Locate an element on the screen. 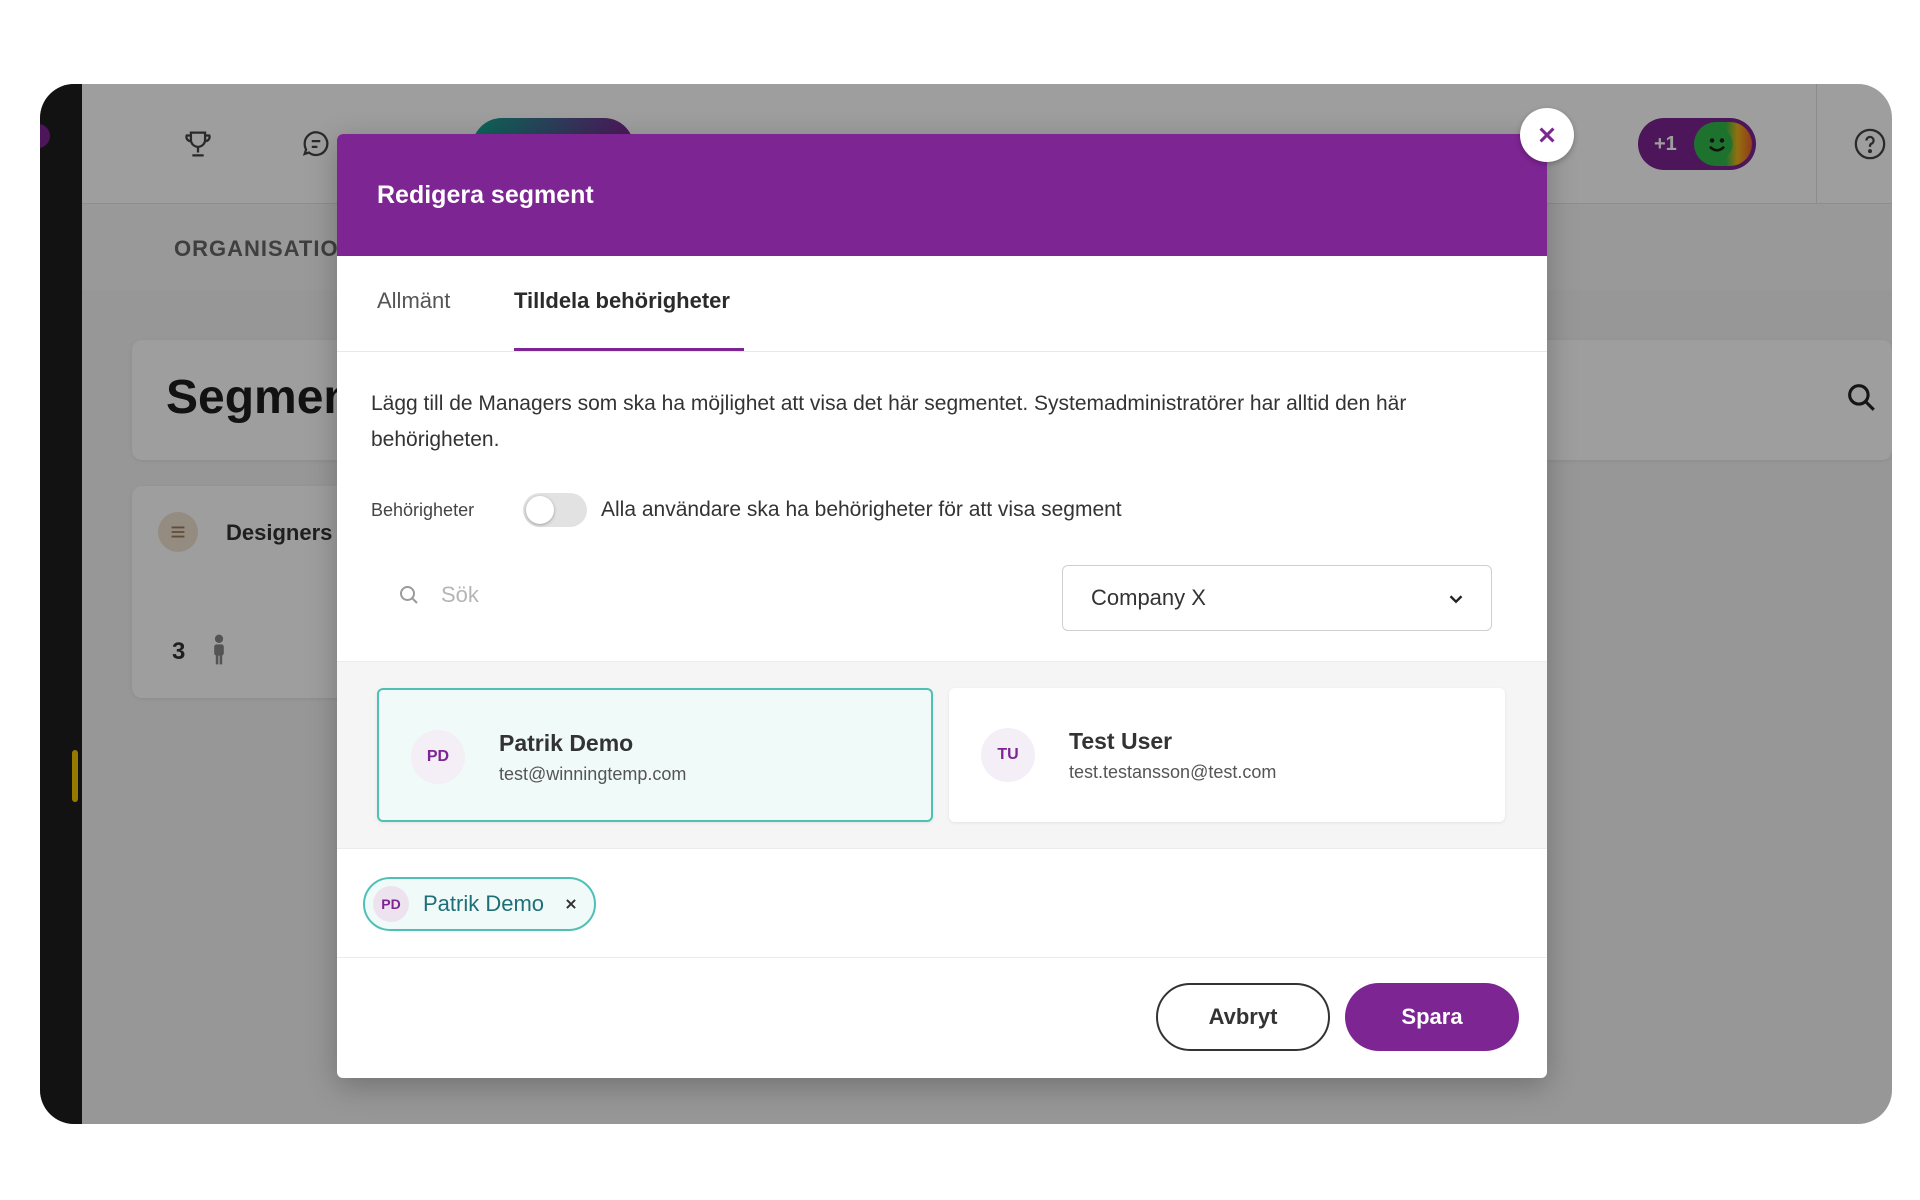  chevron-down-icon is located at coordinates (1456, 599).